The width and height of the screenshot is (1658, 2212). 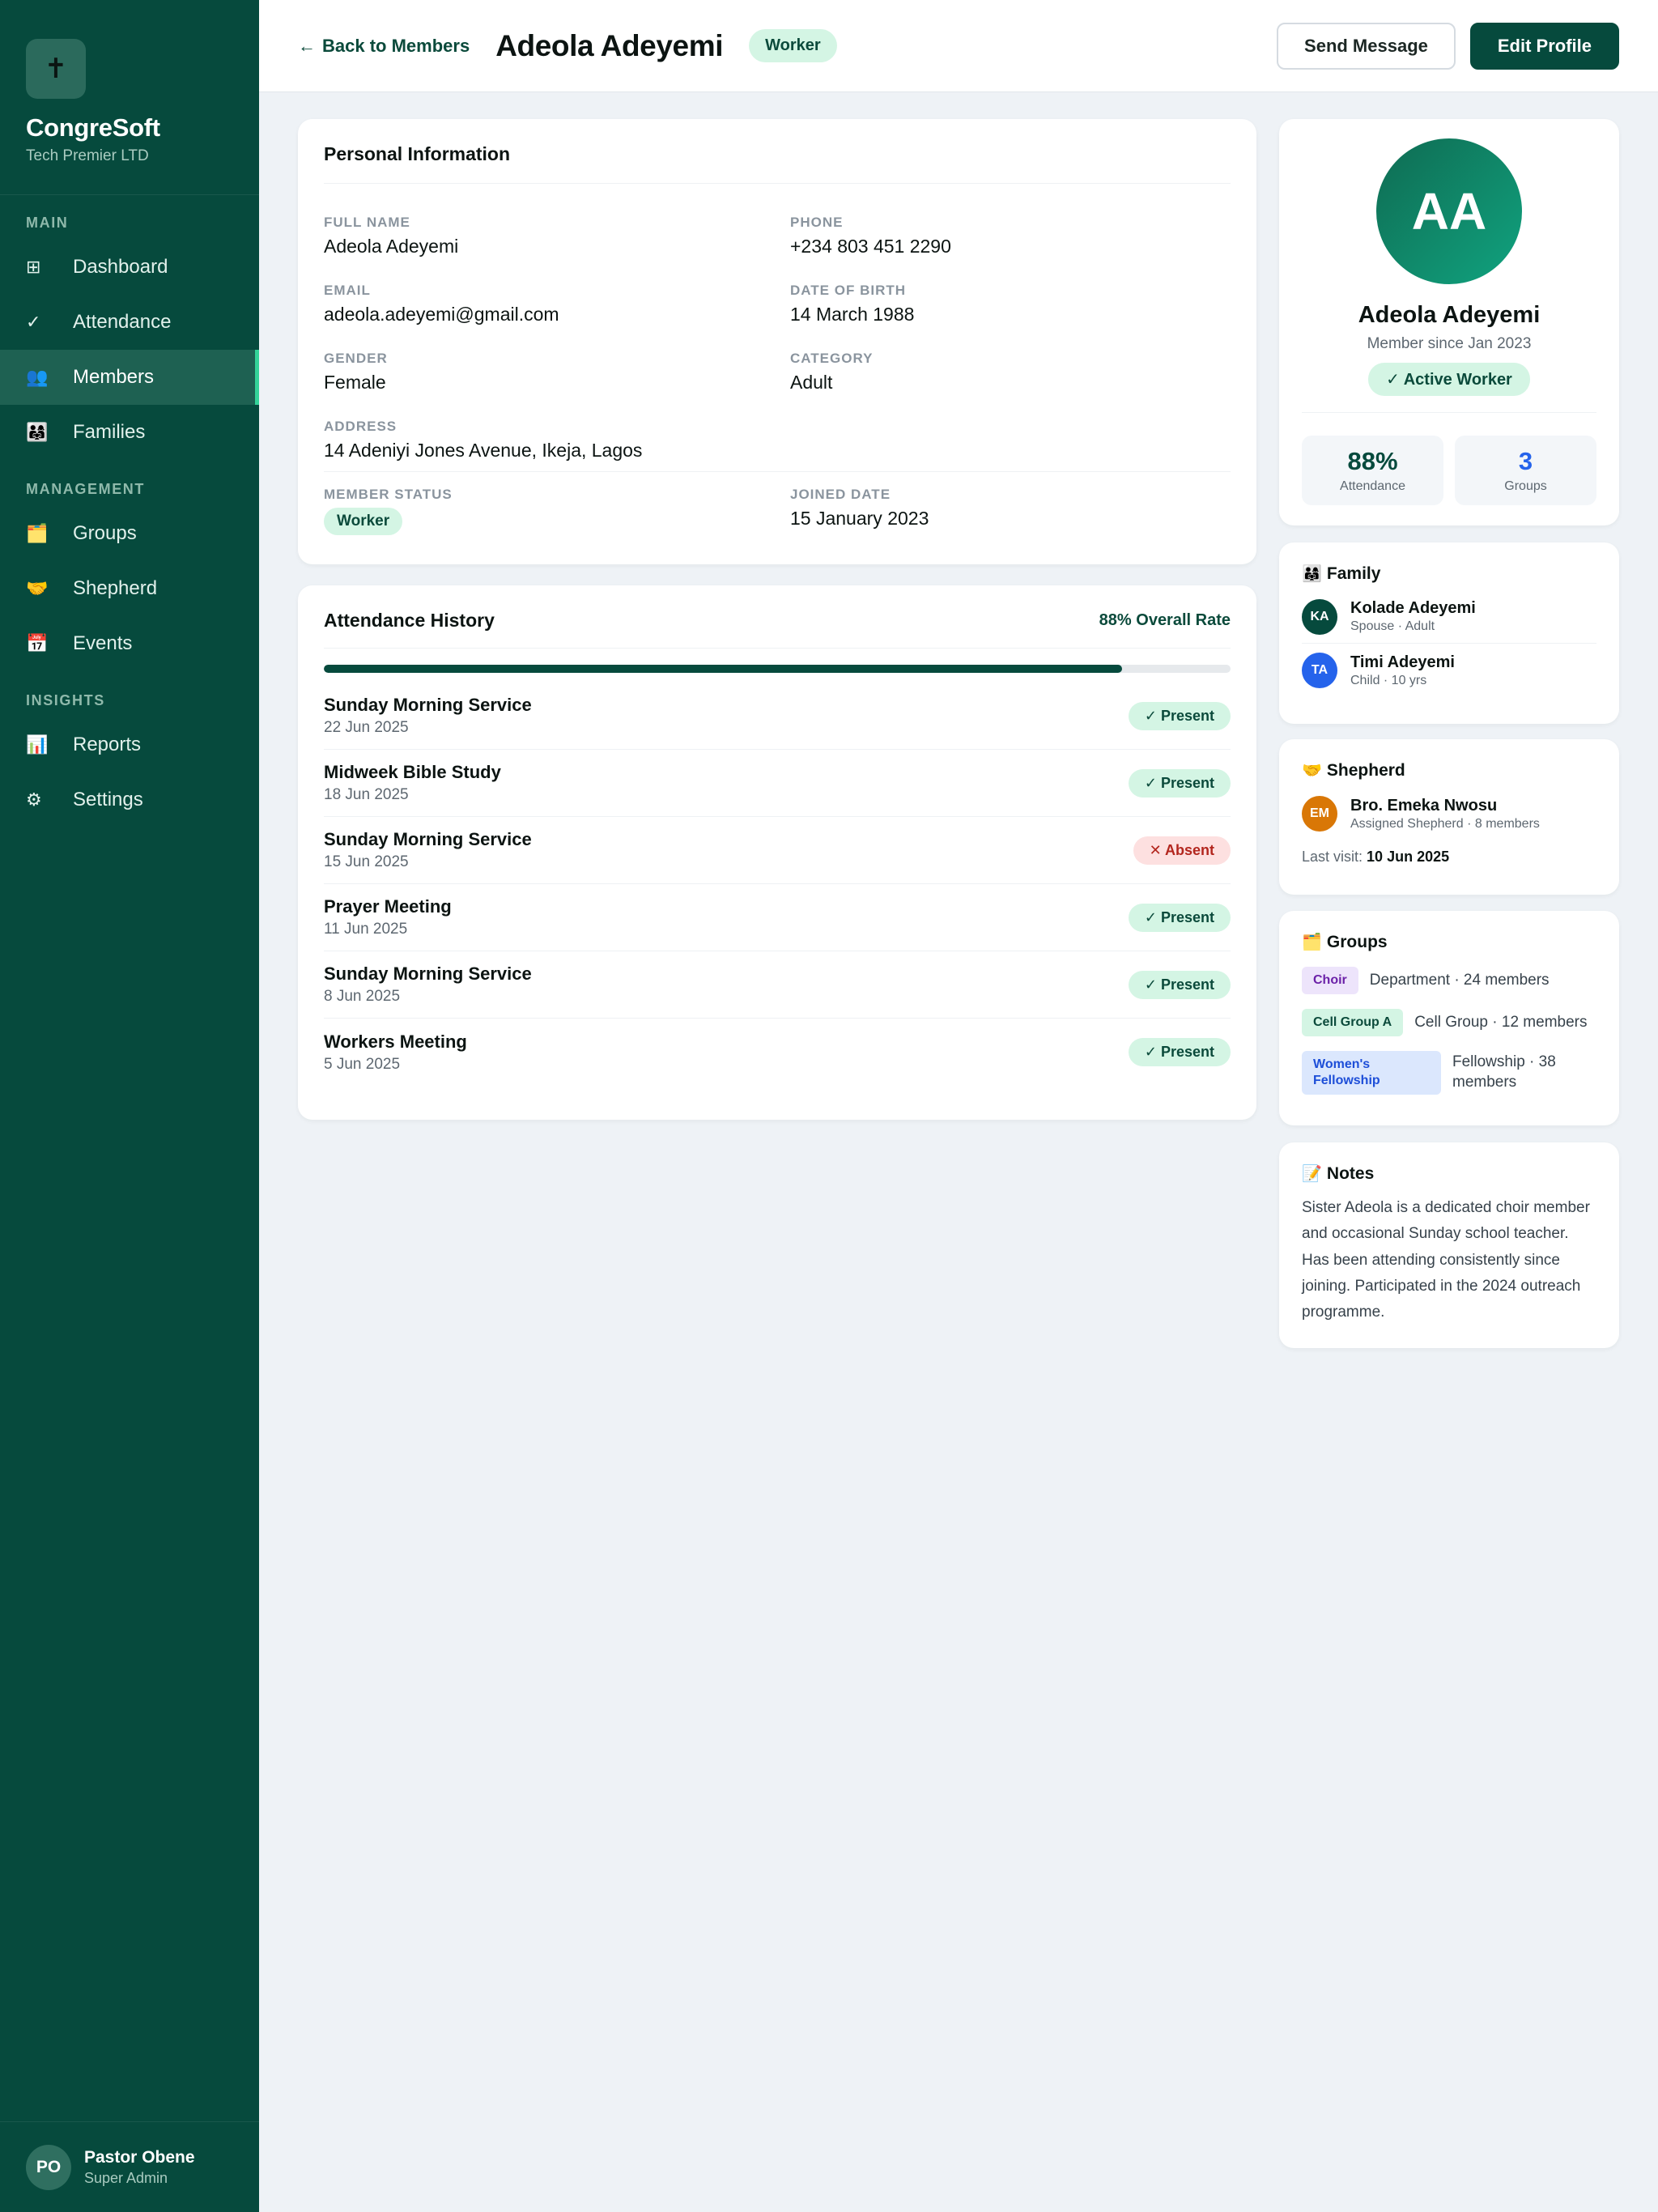 I want to click on status-badge: ✕ Absent, so click(x=1182, y=851).